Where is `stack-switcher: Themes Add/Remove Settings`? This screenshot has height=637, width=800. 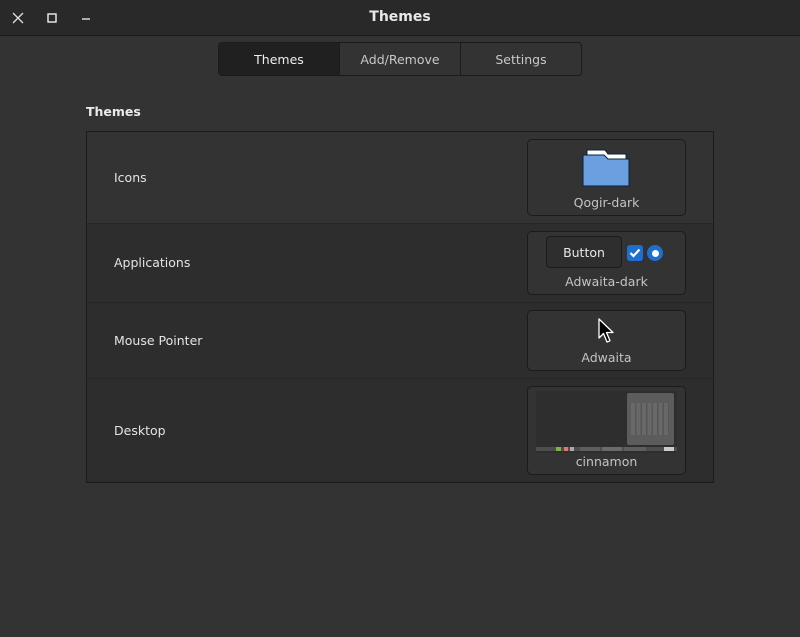 stack-switcher: Themes Add/Remove Settings is located at coordinates (400, 59).